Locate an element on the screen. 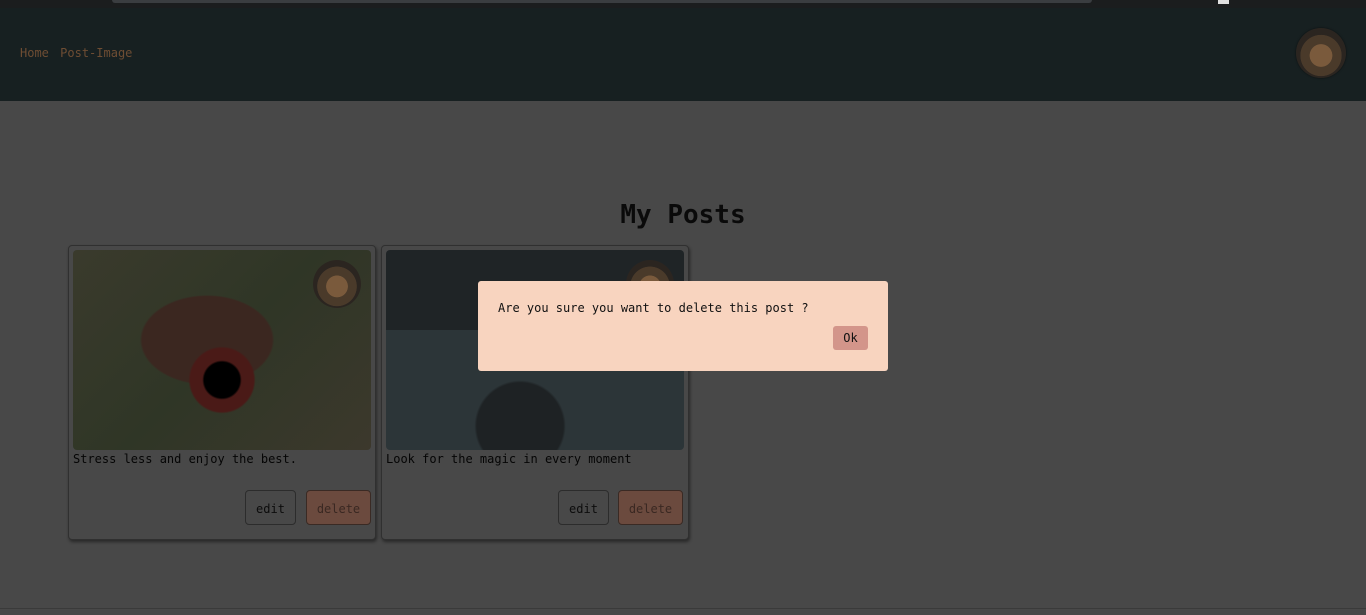 This screenshot has width=1366, height=615. window-marker is located at coordinates (1223, 2).